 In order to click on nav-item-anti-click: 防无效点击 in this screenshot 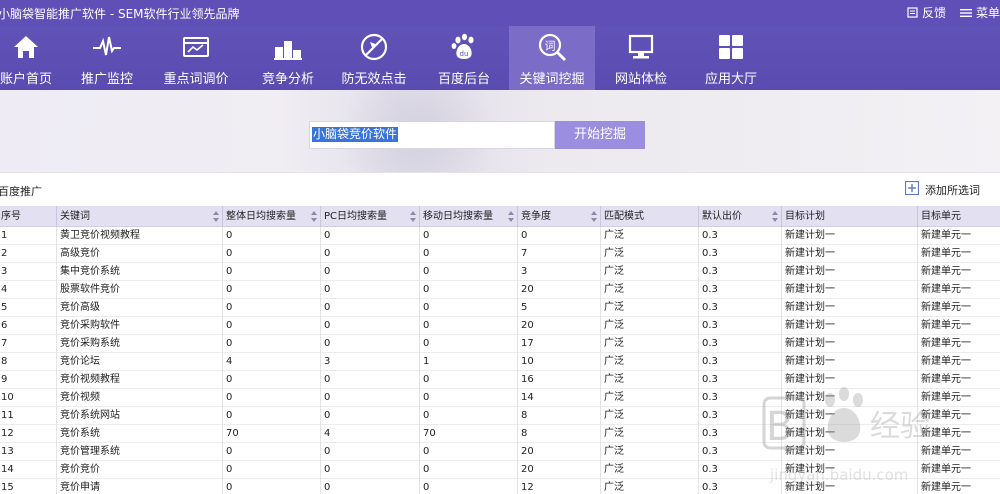, I will do `click(374, 58)`.